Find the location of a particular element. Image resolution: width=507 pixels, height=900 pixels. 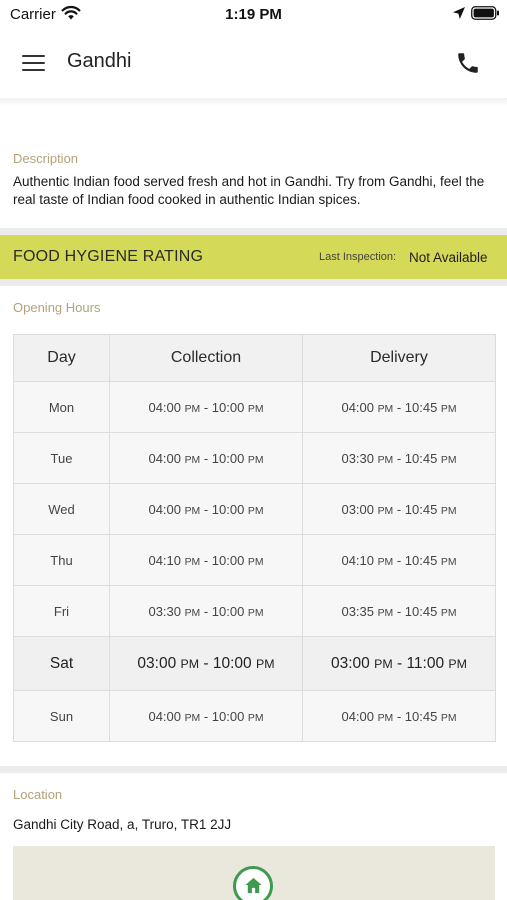

table-header-row: Day Collection Delivery is located at coordinates (254, 358).